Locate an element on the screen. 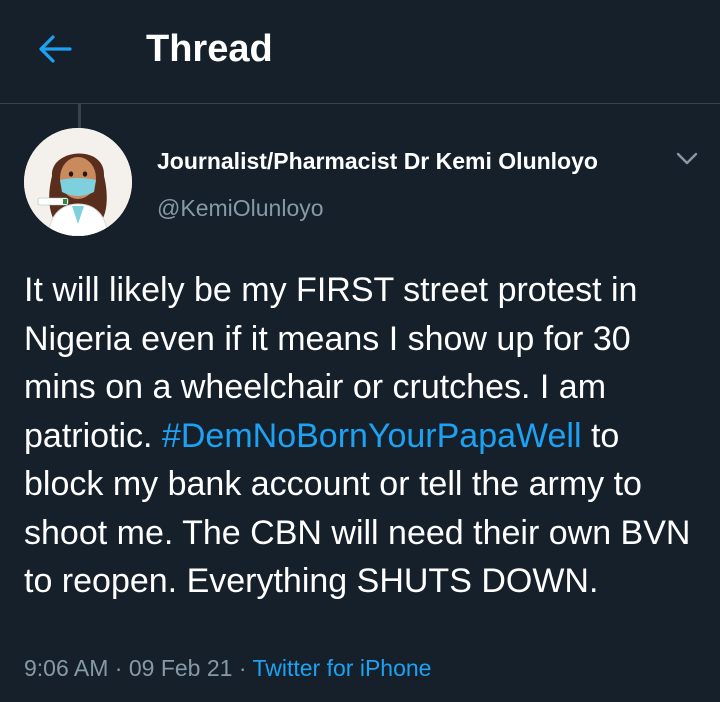 Image resolution: width=720 pixels, height=702 pixels. author-display-name: Journalist/Pharmacist Dr Kemi Olunloyo is located at coordinates (377, 161).